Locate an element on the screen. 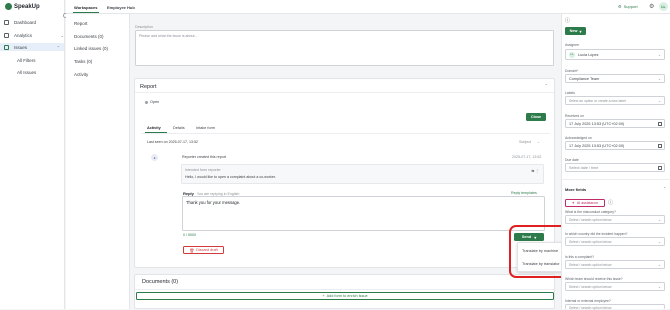  q4-placeholder: Select / search option below is located at coordinates (590, 286).